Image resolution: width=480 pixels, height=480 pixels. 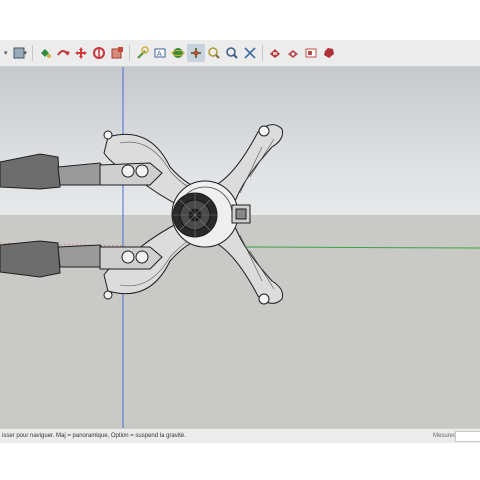 I want to click on extension-warehouse-icon, so click(x=293, y=53).